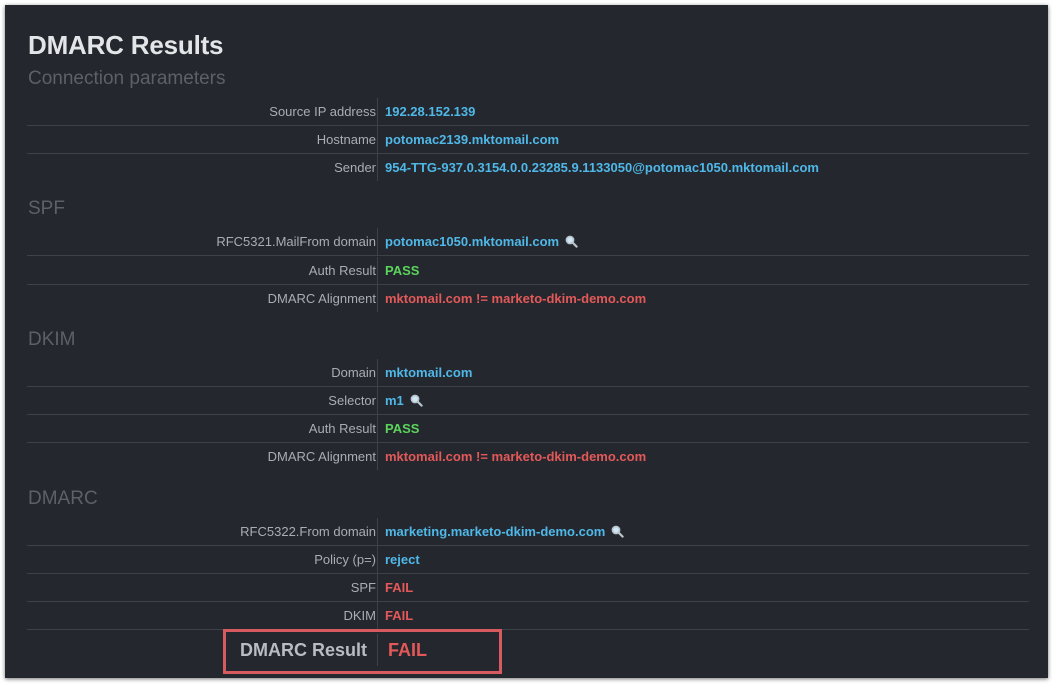 The height and width of the screenshot is (686, 1057). I want to click on row-label: SPF, so click(363, 587).